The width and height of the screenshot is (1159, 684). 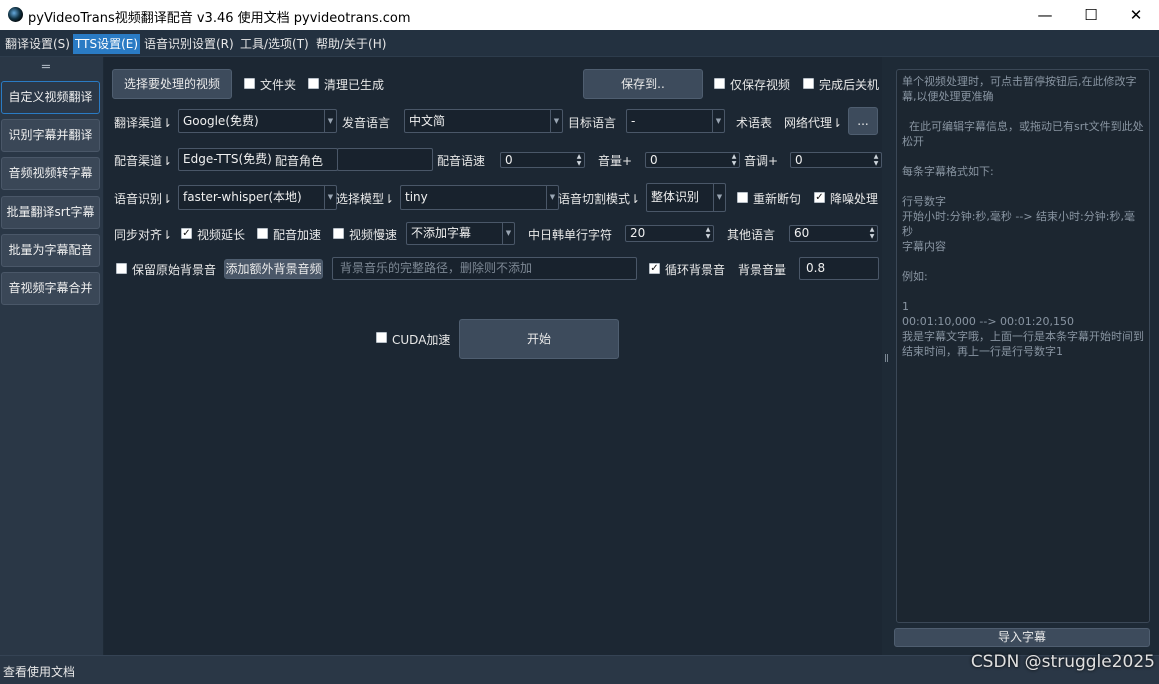 I want to click on volume-spinbox: 0 ▲ ▼, so click(x=692, y=160).